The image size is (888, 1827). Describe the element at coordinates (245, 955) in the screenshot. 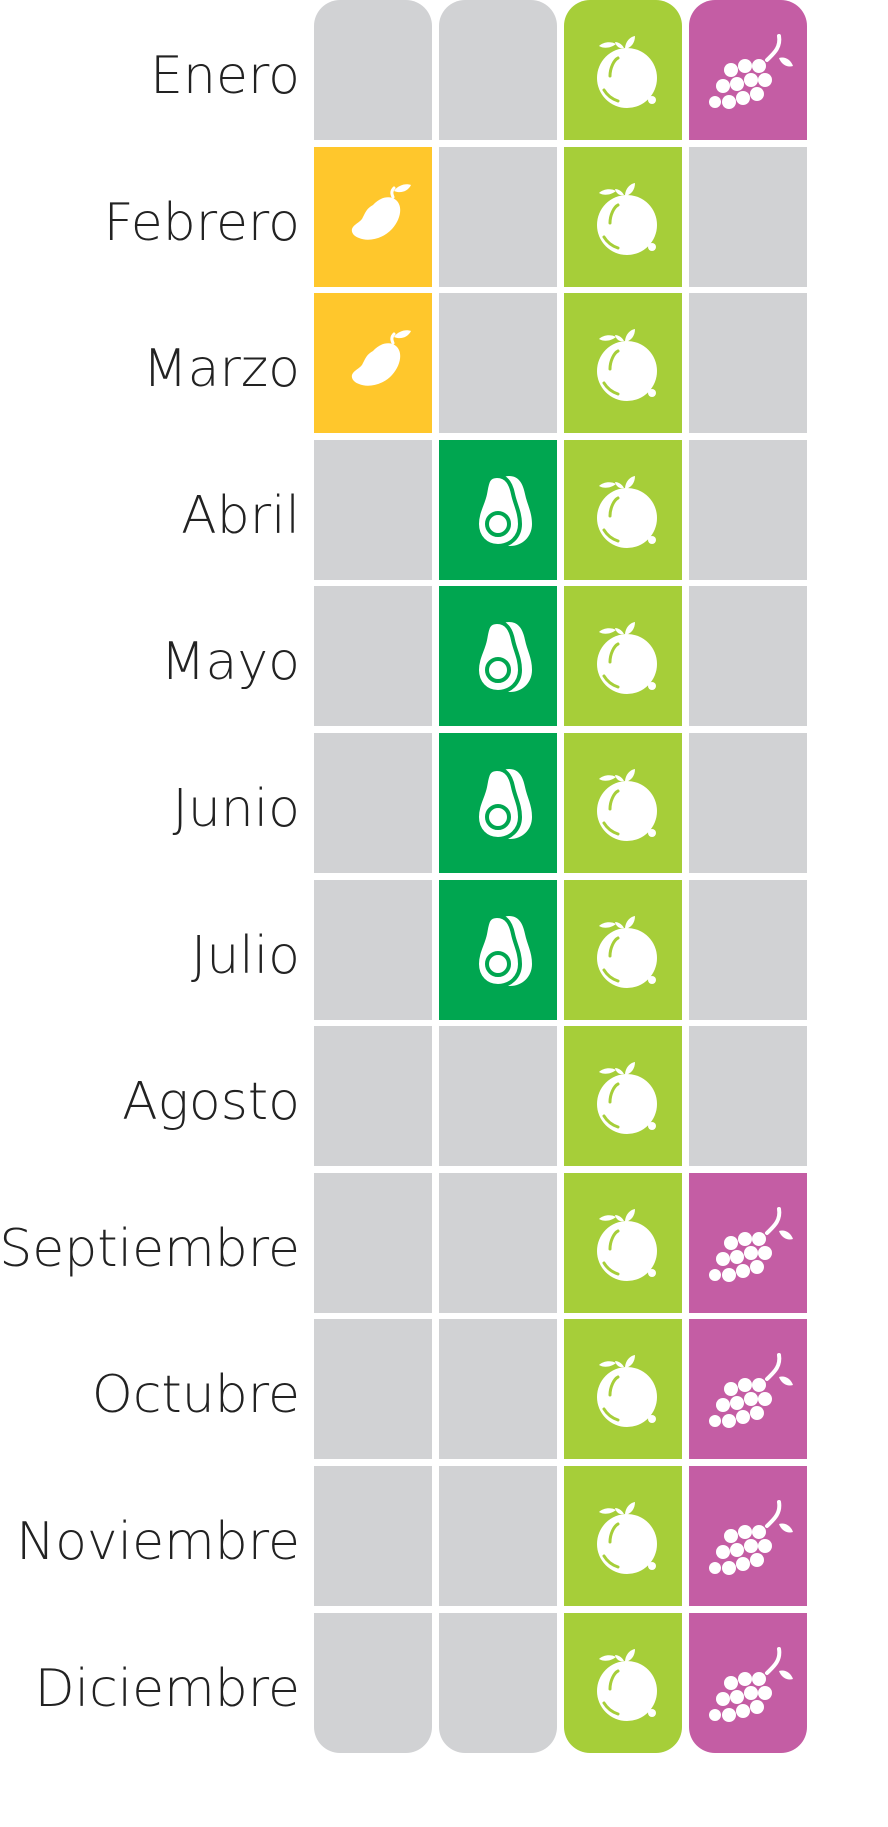

I see `month-label: Julio` at that location.